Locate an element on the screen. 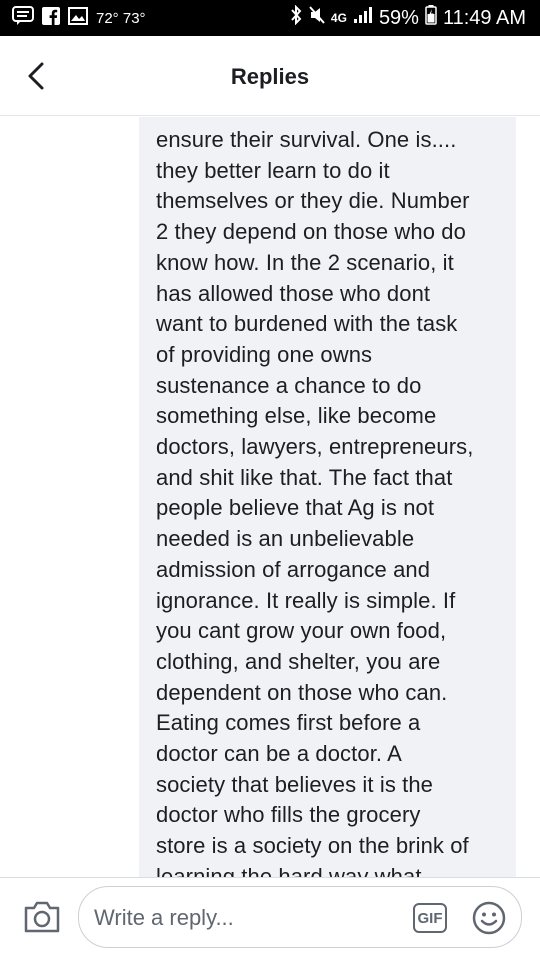  smiley-icon is located at coordinates (489, 920).